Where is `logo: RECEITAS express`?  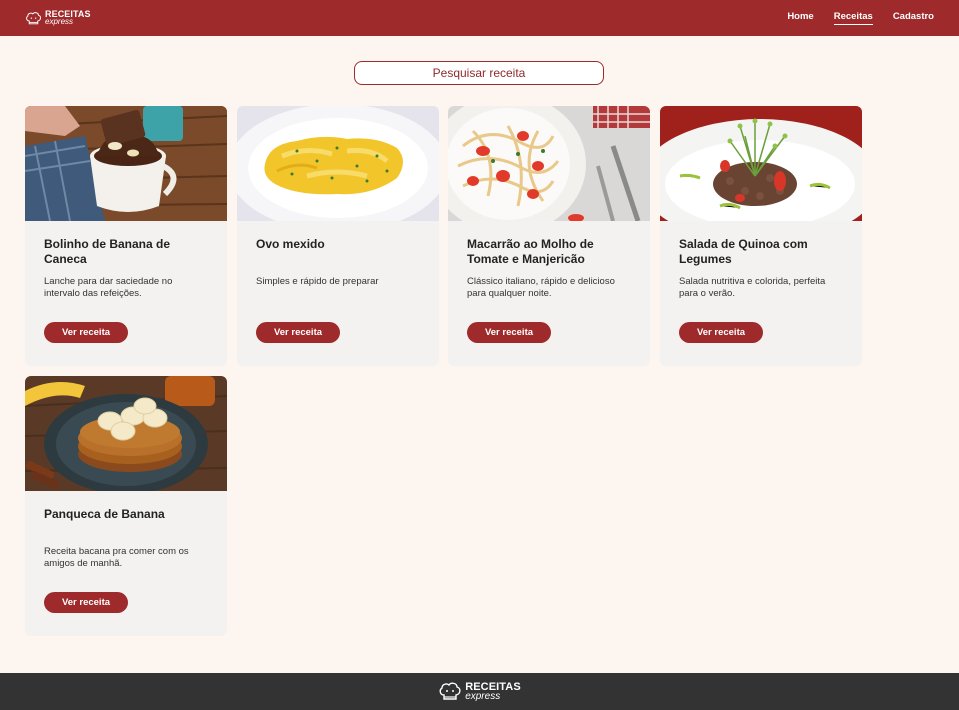
logo: RECEITAS express is located at coordinates (58, 18).